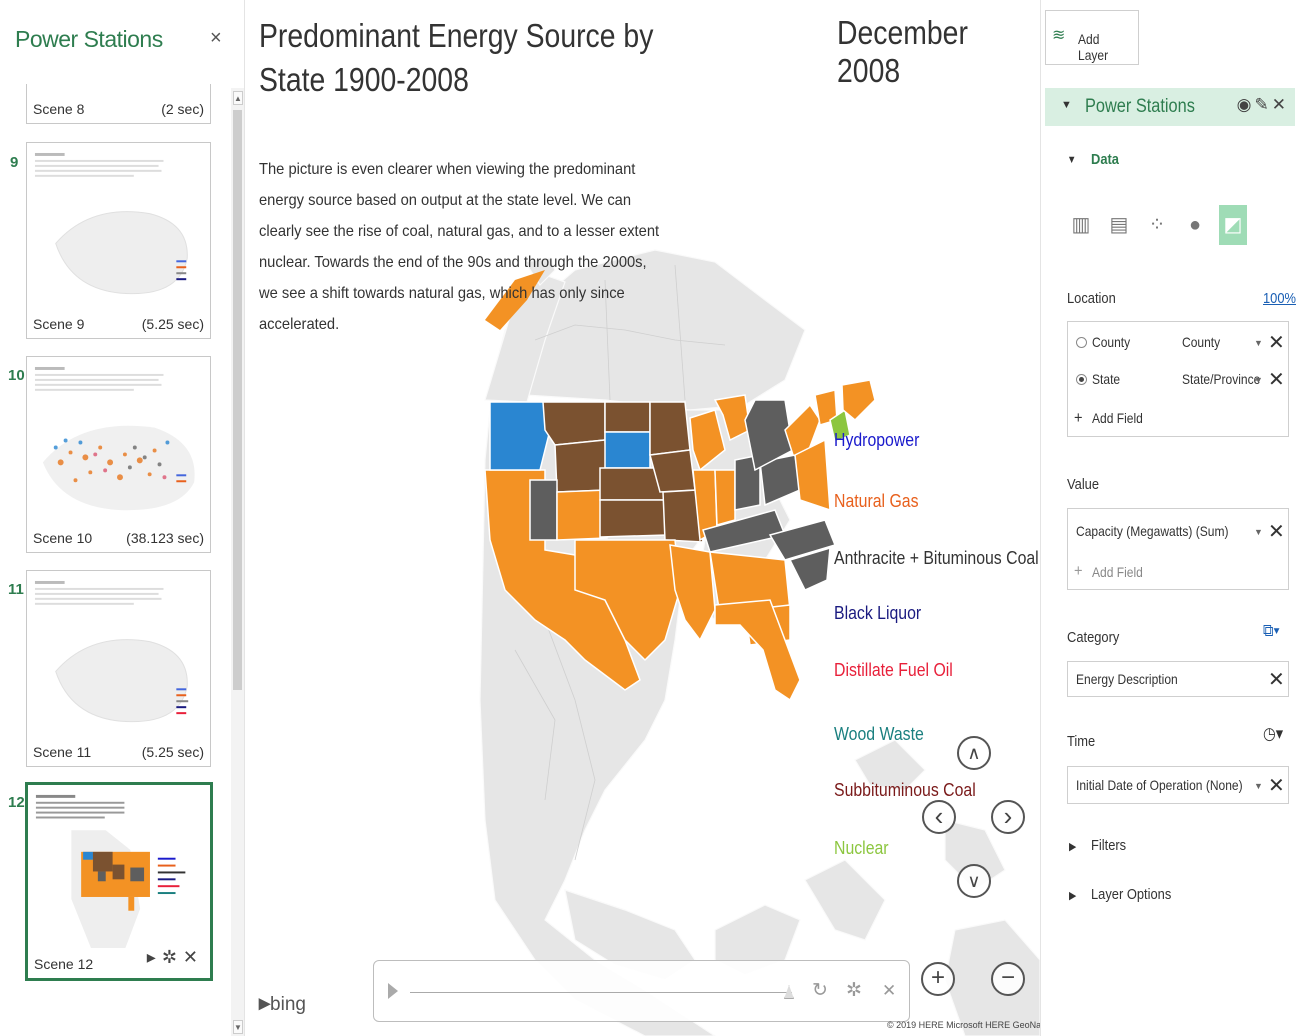  Describe the element at coordinates (877, 440) in the screenshot. I see `legend-item: Hydropower` at that location.